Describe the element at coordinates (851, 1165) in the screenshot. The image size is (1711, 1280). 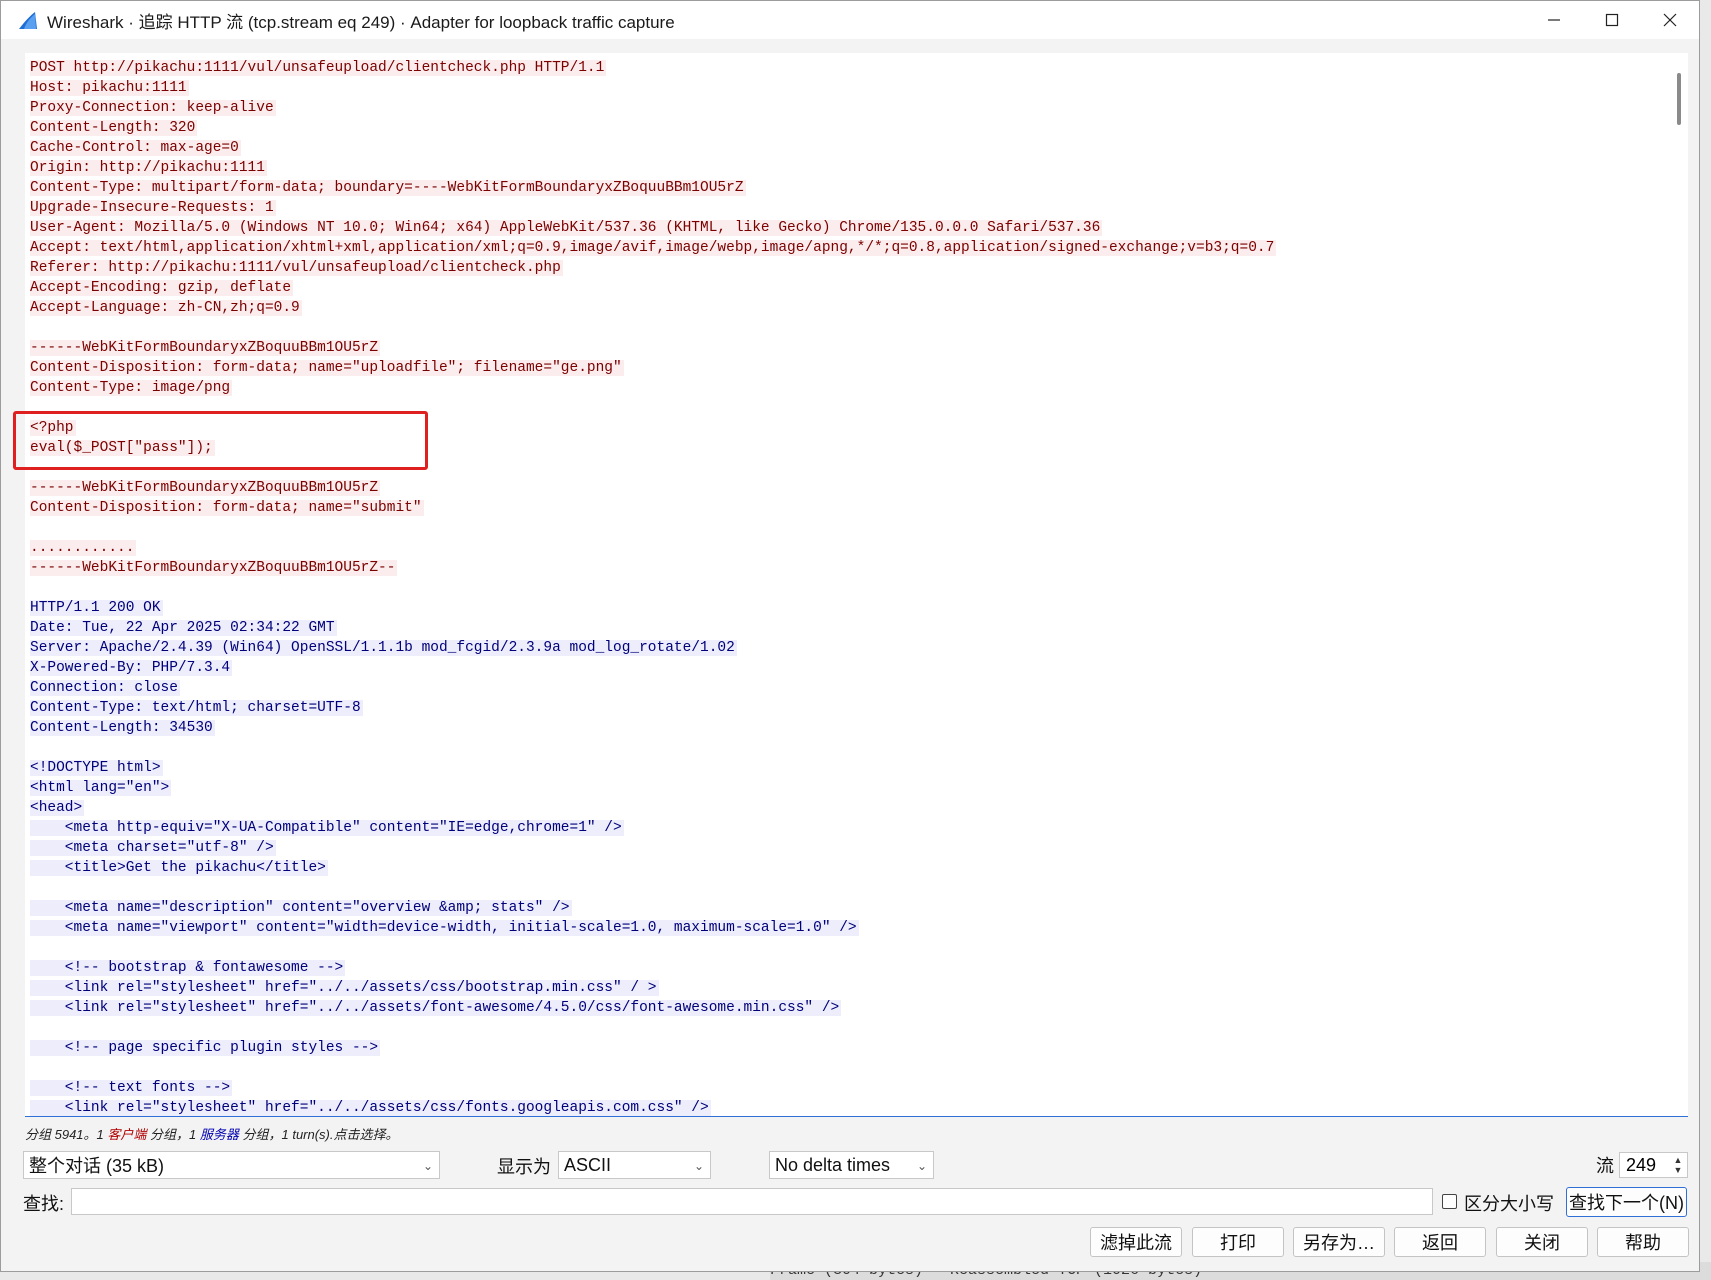
I see `delta-times-select: No delta times ⌄` at that location.